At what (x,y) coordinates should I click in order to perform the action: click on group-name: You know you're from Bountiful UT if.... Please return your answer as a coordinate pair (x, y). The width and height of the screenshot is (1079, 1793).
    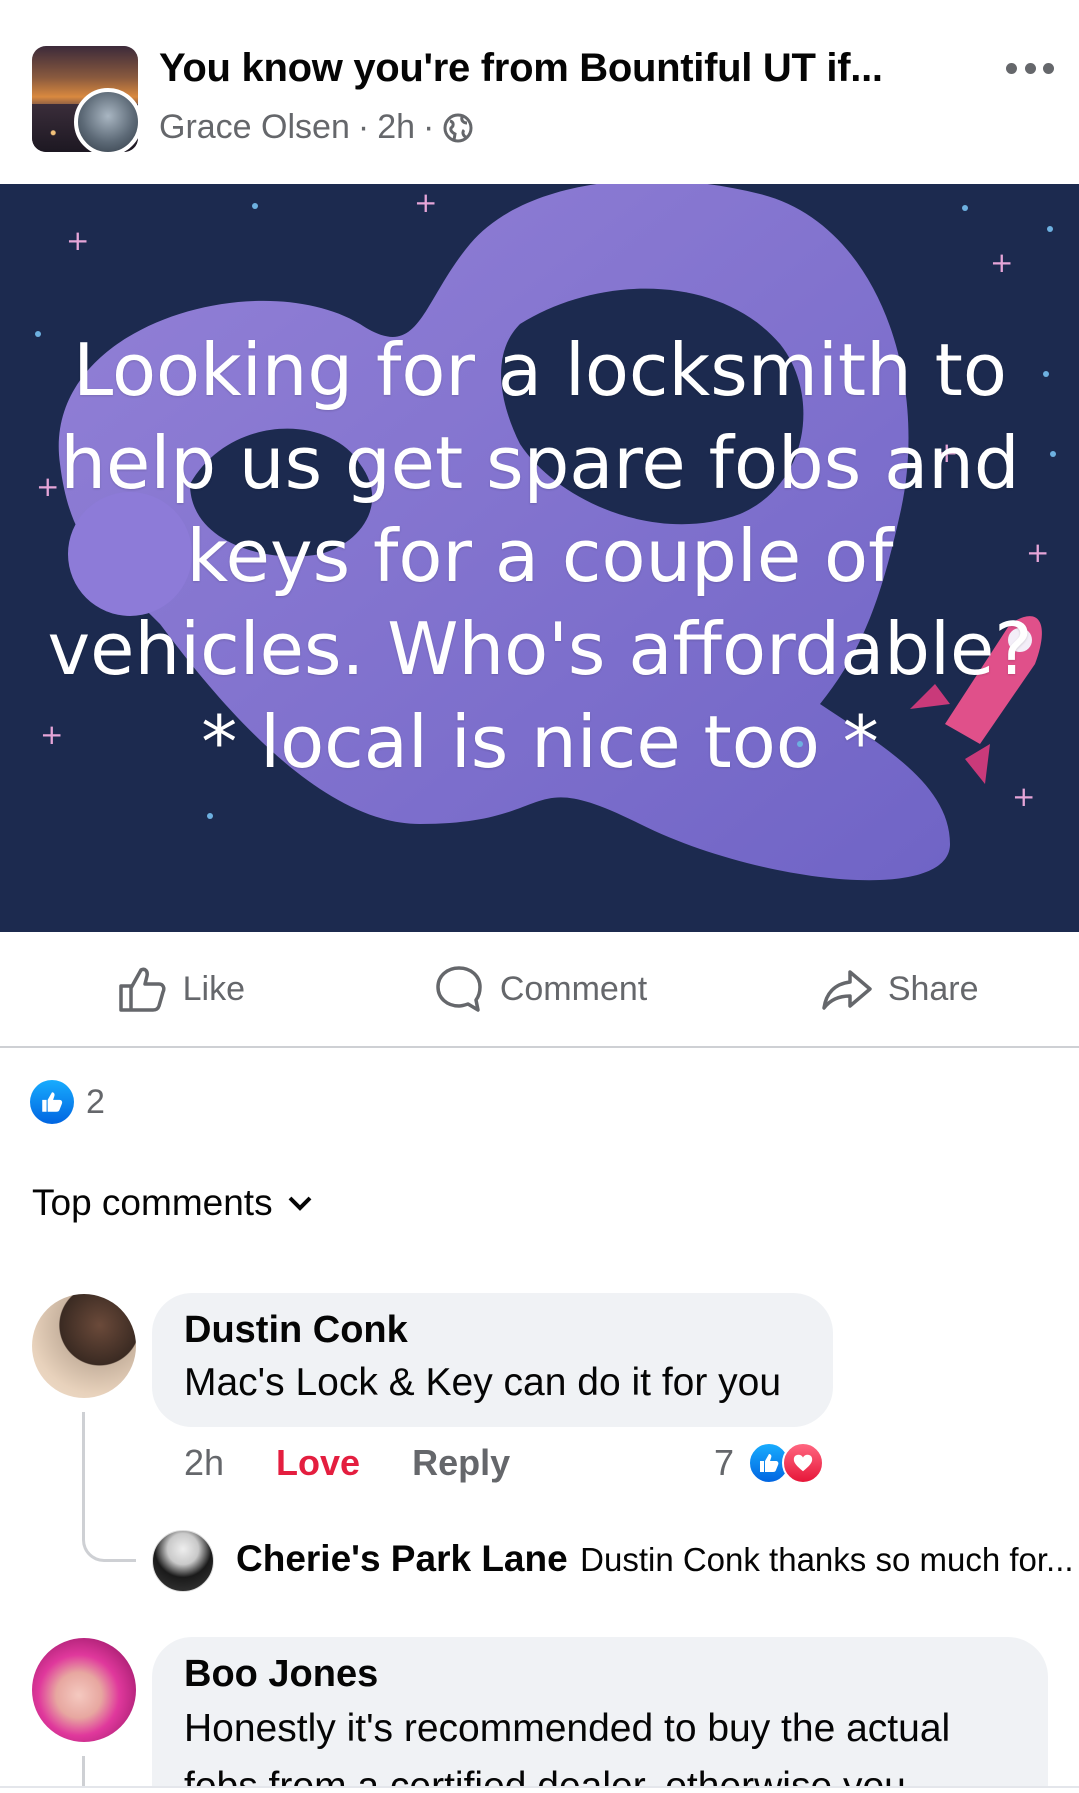
    Looking at the image, I should click on (521, 68).